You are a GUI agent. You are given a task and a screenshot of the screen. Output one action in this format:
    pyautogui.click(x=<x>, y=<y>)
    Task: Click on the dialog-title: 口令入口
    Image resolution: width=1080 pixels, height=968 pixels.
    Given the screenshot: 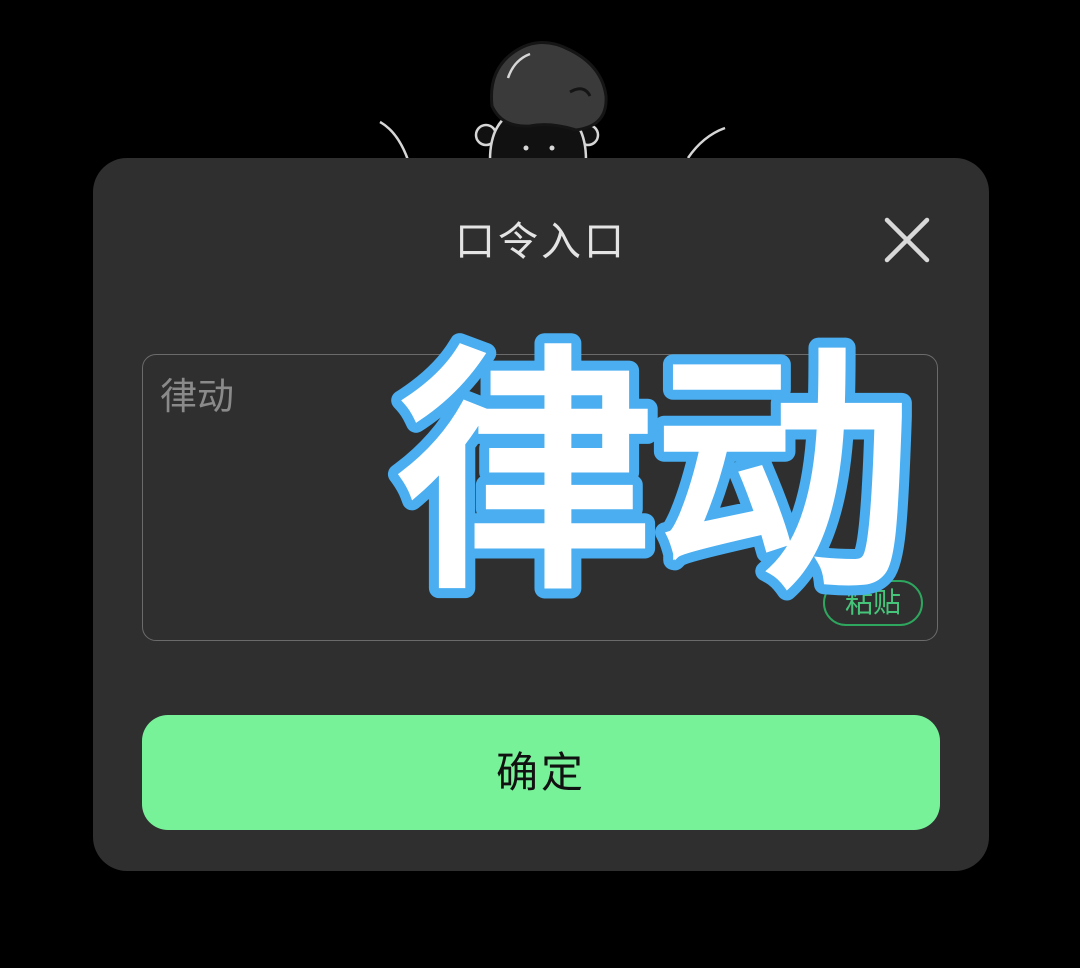 What is the action you would take?
    pyautogui.click(x=541, y=242)
    